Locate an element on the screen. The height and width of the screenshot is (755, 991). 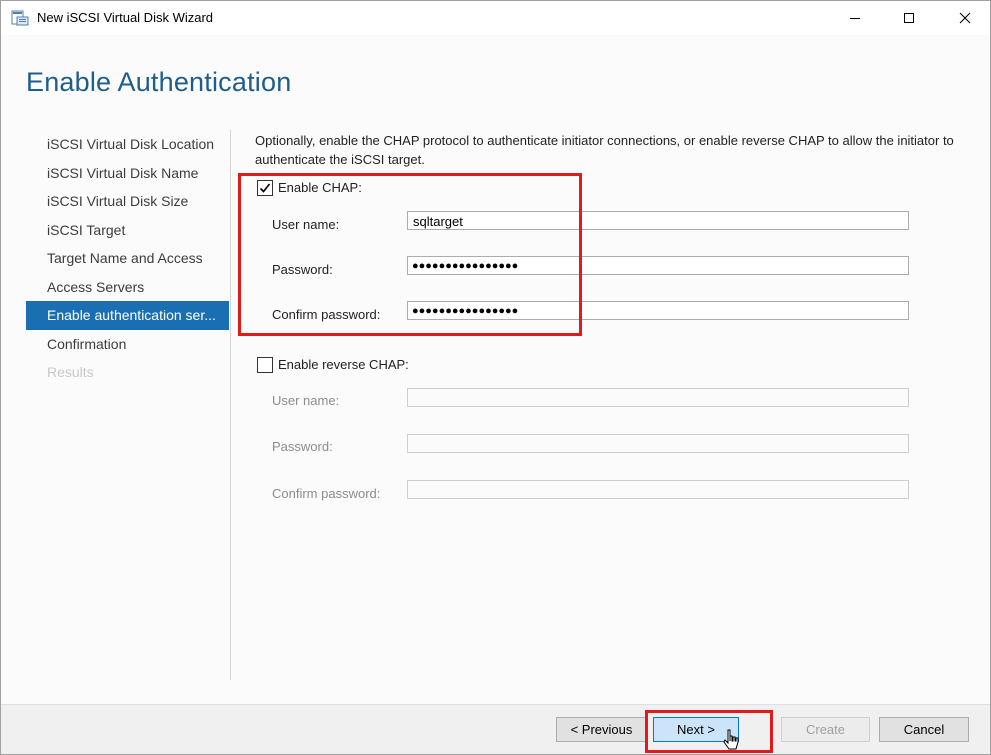
create-button: Create is located at coordinates (825, 729).